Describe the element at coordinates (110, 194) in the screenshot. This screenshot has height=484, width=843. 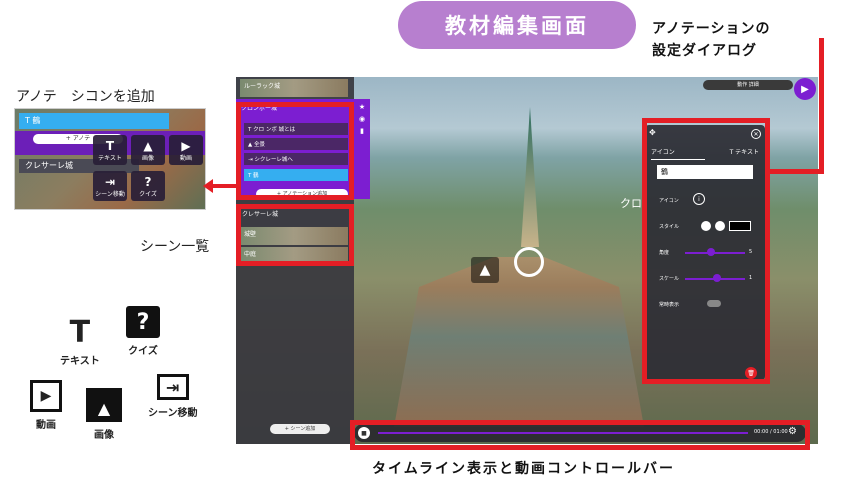
I see `tile-label: シーン移動` at that location.